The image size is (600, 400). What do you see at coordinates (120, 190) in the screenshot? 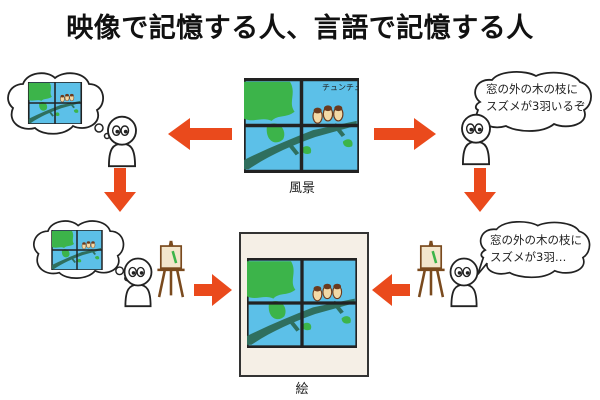
I see `arrow-down-left` at bounding box center [120, 190].